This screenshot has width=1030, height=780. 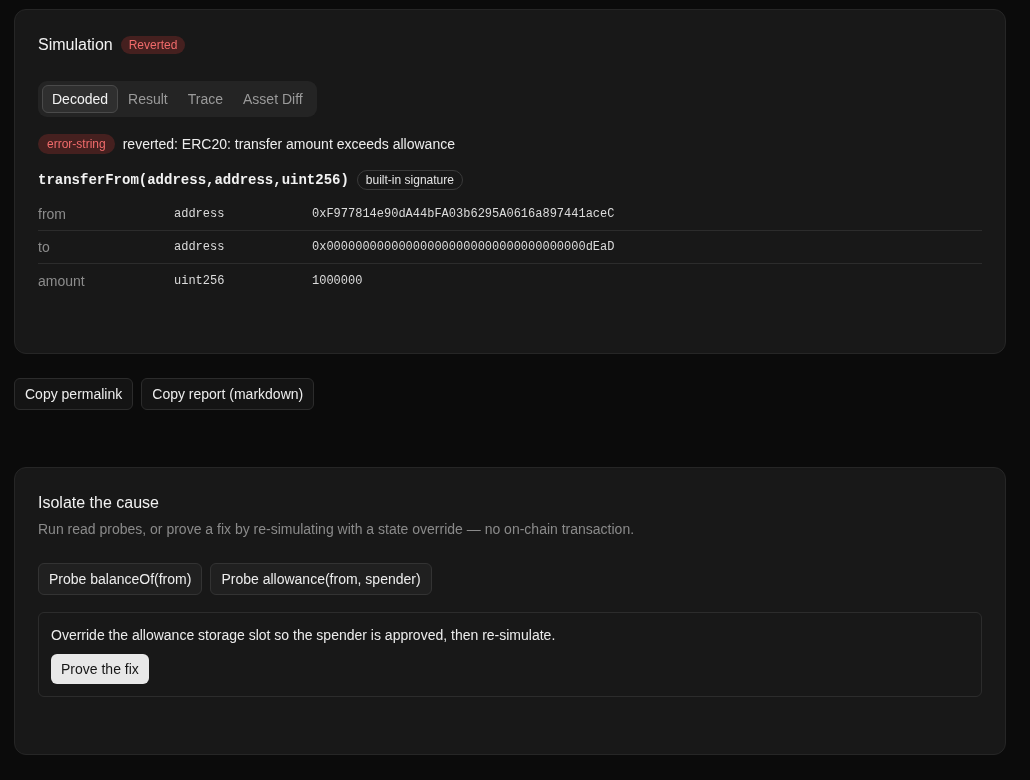 I want to click on param-name: from, so click(x=52, y=214).